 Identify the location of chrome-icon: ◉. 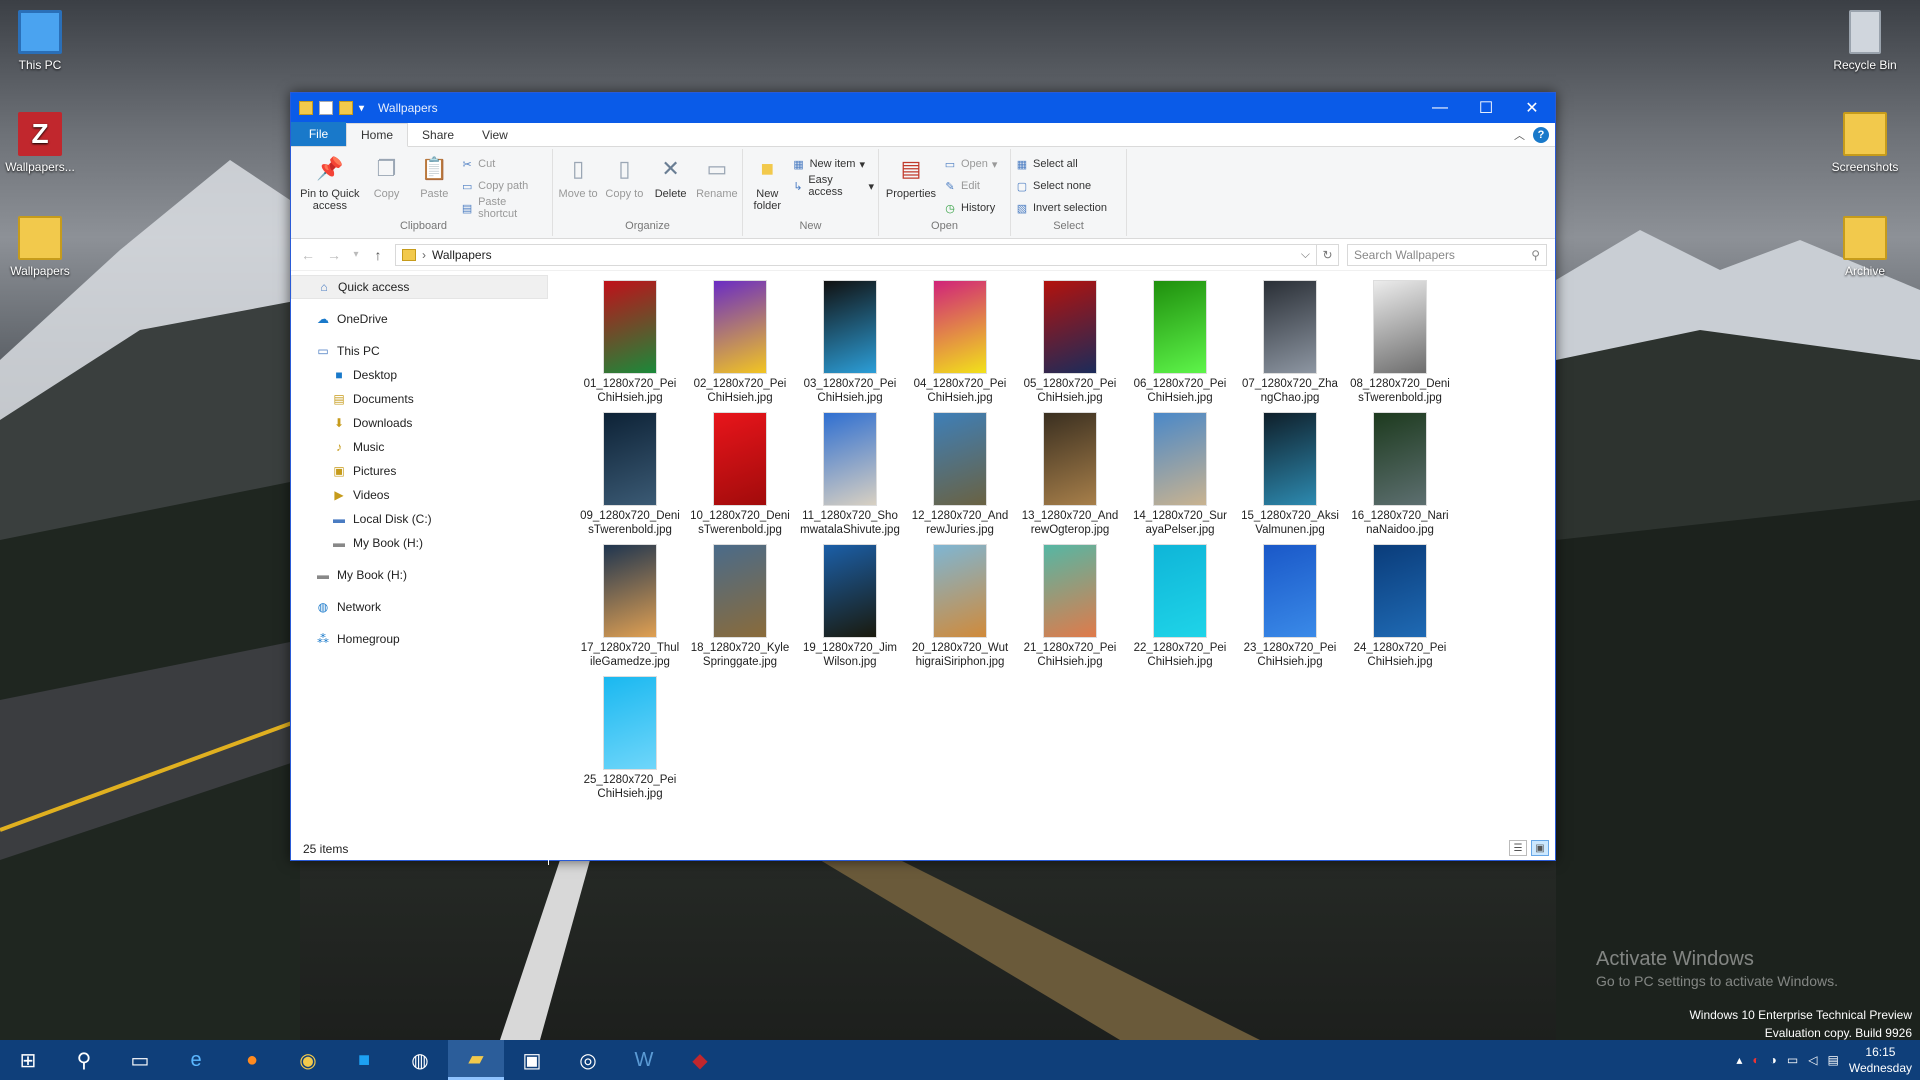
(308, 1060).